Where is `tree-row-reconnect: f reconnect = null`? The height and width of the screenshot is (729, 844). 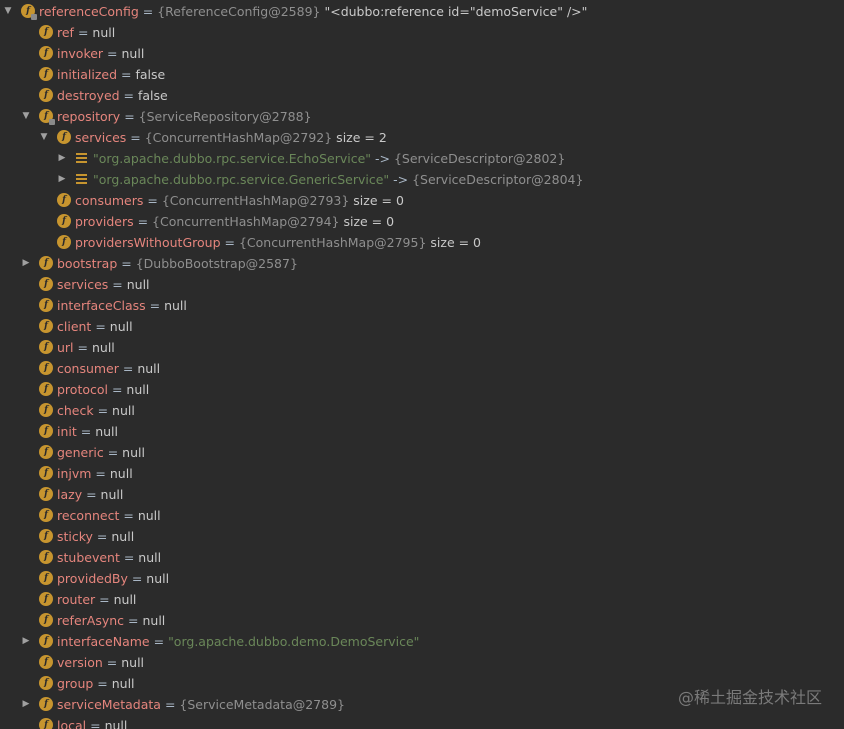 tree-row-reconnect: f reconnect = null is located at coordinates (422, 515).